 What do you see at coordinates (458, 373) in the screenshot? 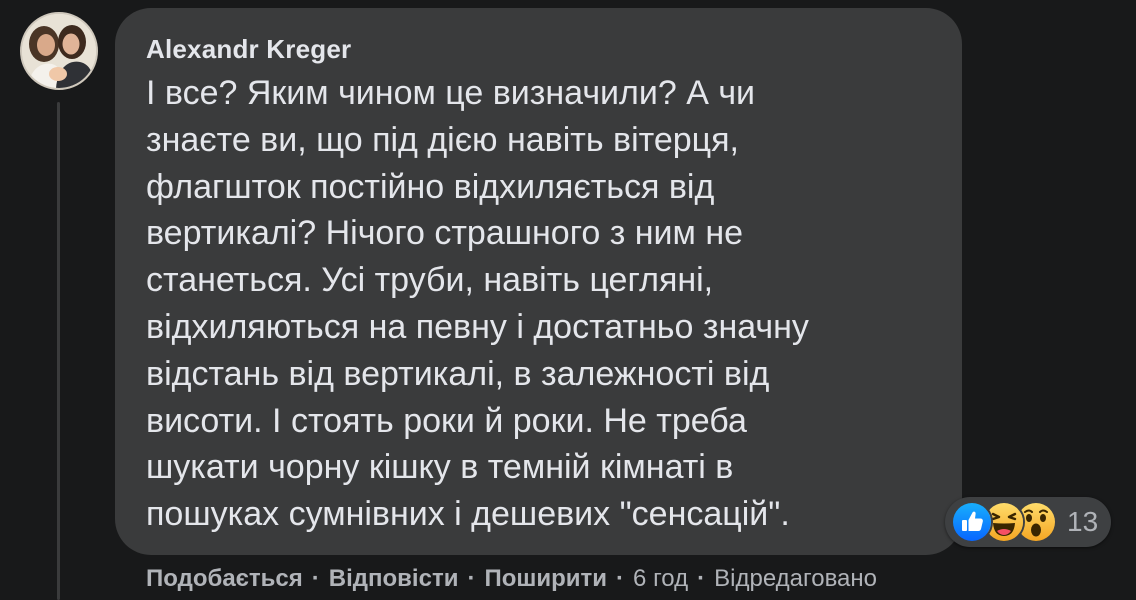
I see `comment-text-line: відстань від вертикалі, в залежності від` at bounding box center [458, 373].